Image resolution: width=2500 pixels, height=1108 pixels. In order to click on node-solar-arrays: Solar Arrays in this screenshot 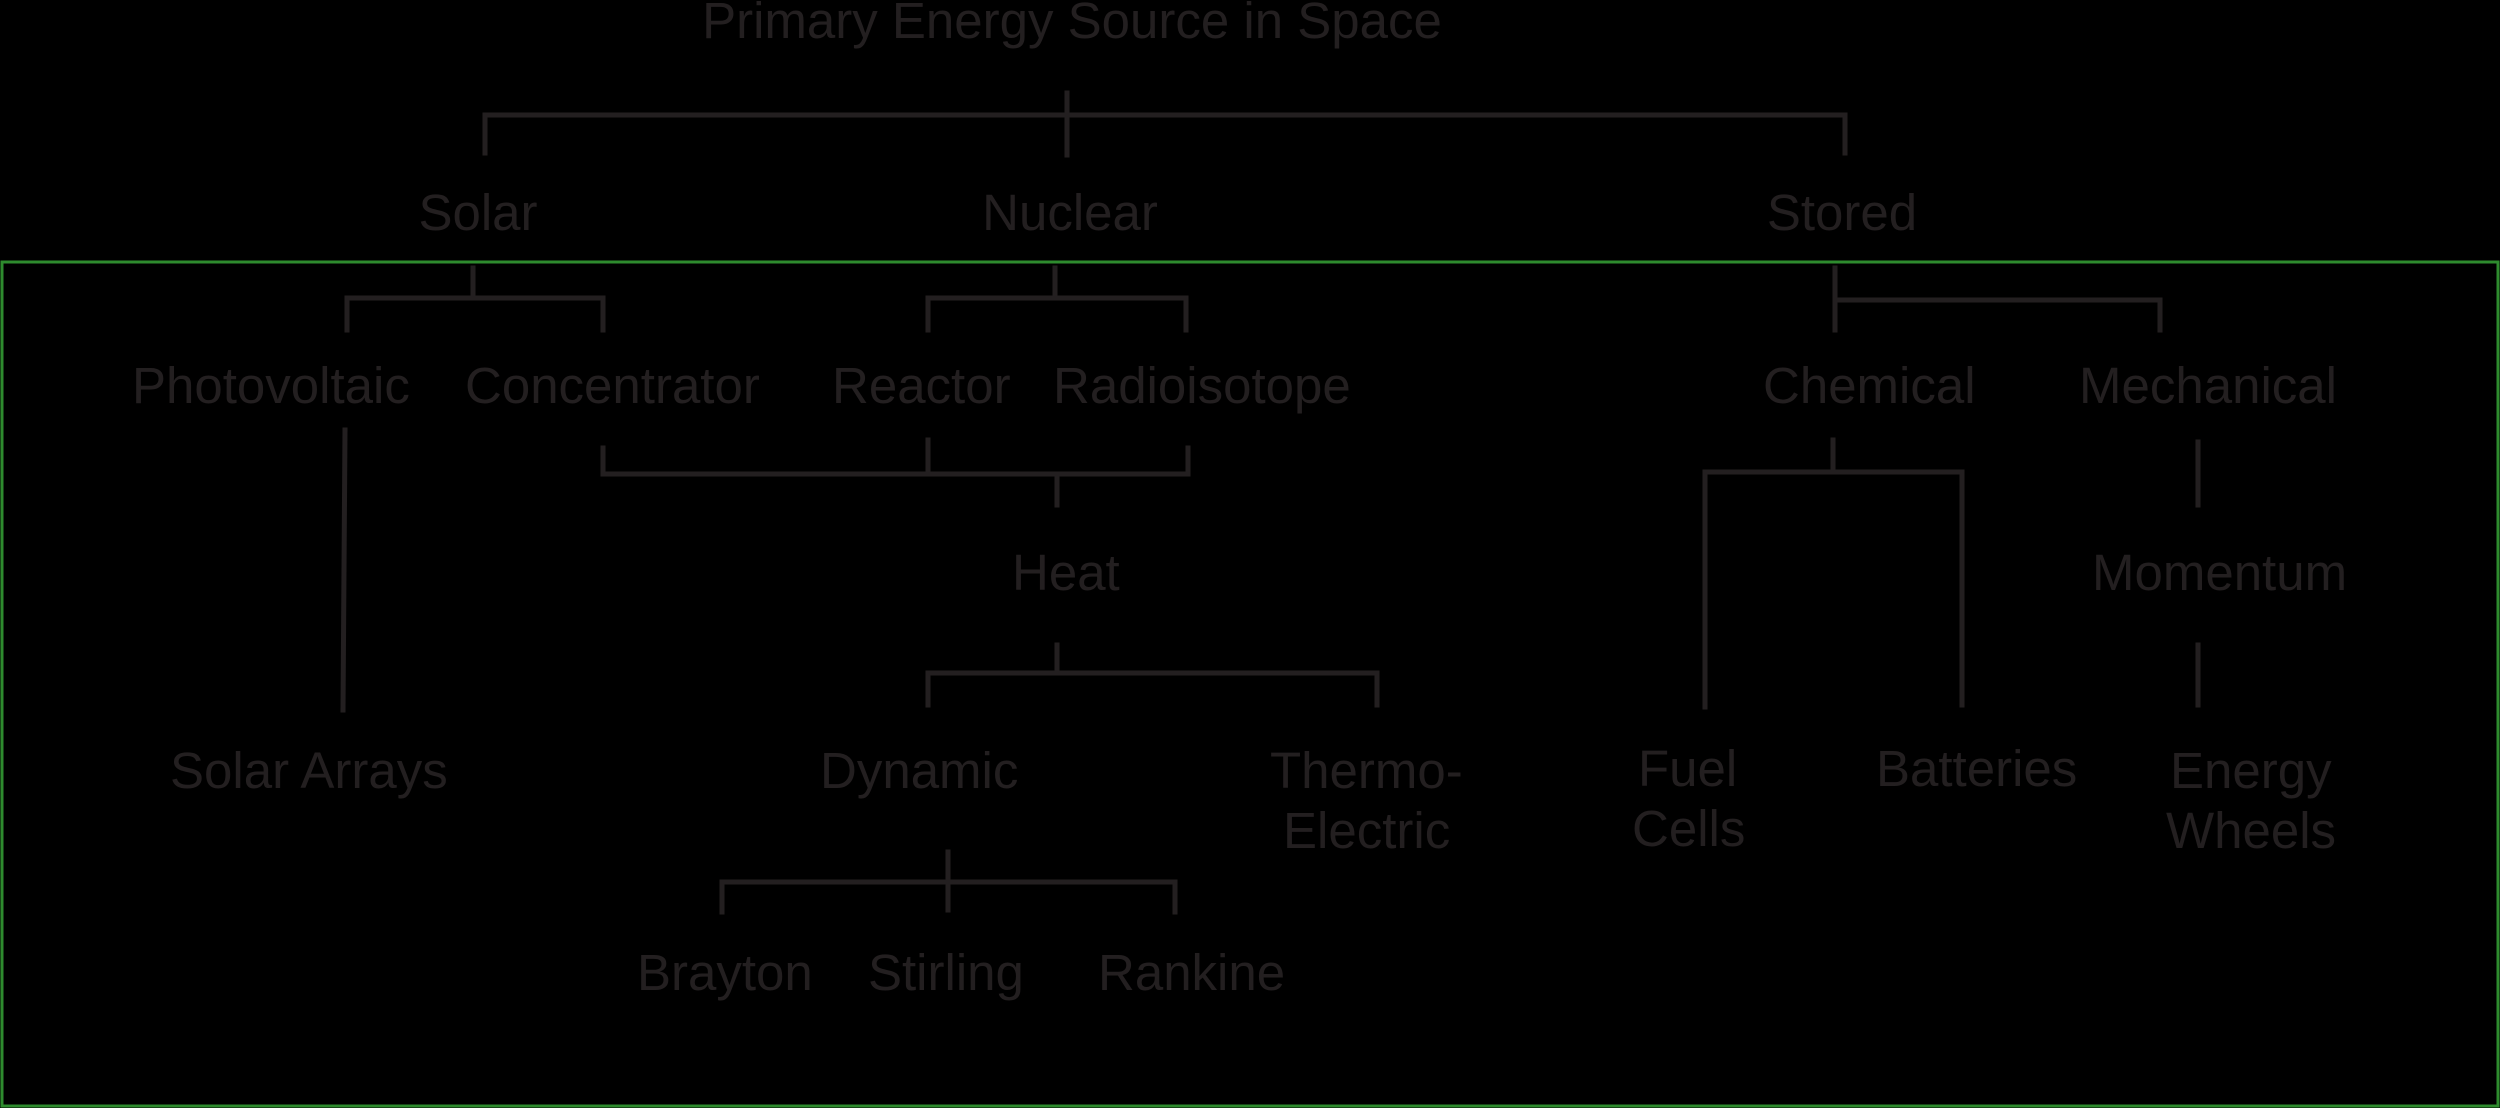, I will do `click(309, 770)`.